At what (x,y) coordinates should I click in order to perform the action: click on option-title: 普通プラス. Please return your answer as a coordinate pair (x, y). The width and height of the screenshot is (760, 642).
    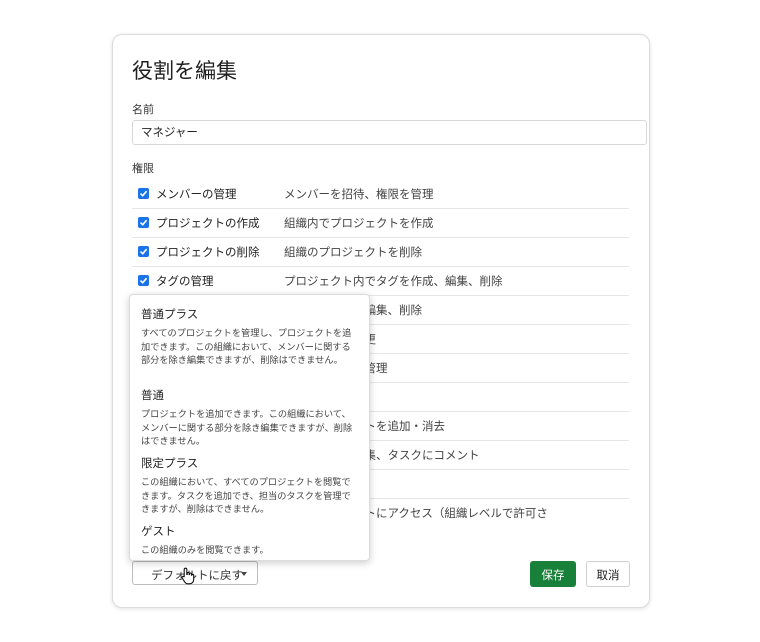
    Looking at the image, I should click on (170, 314).